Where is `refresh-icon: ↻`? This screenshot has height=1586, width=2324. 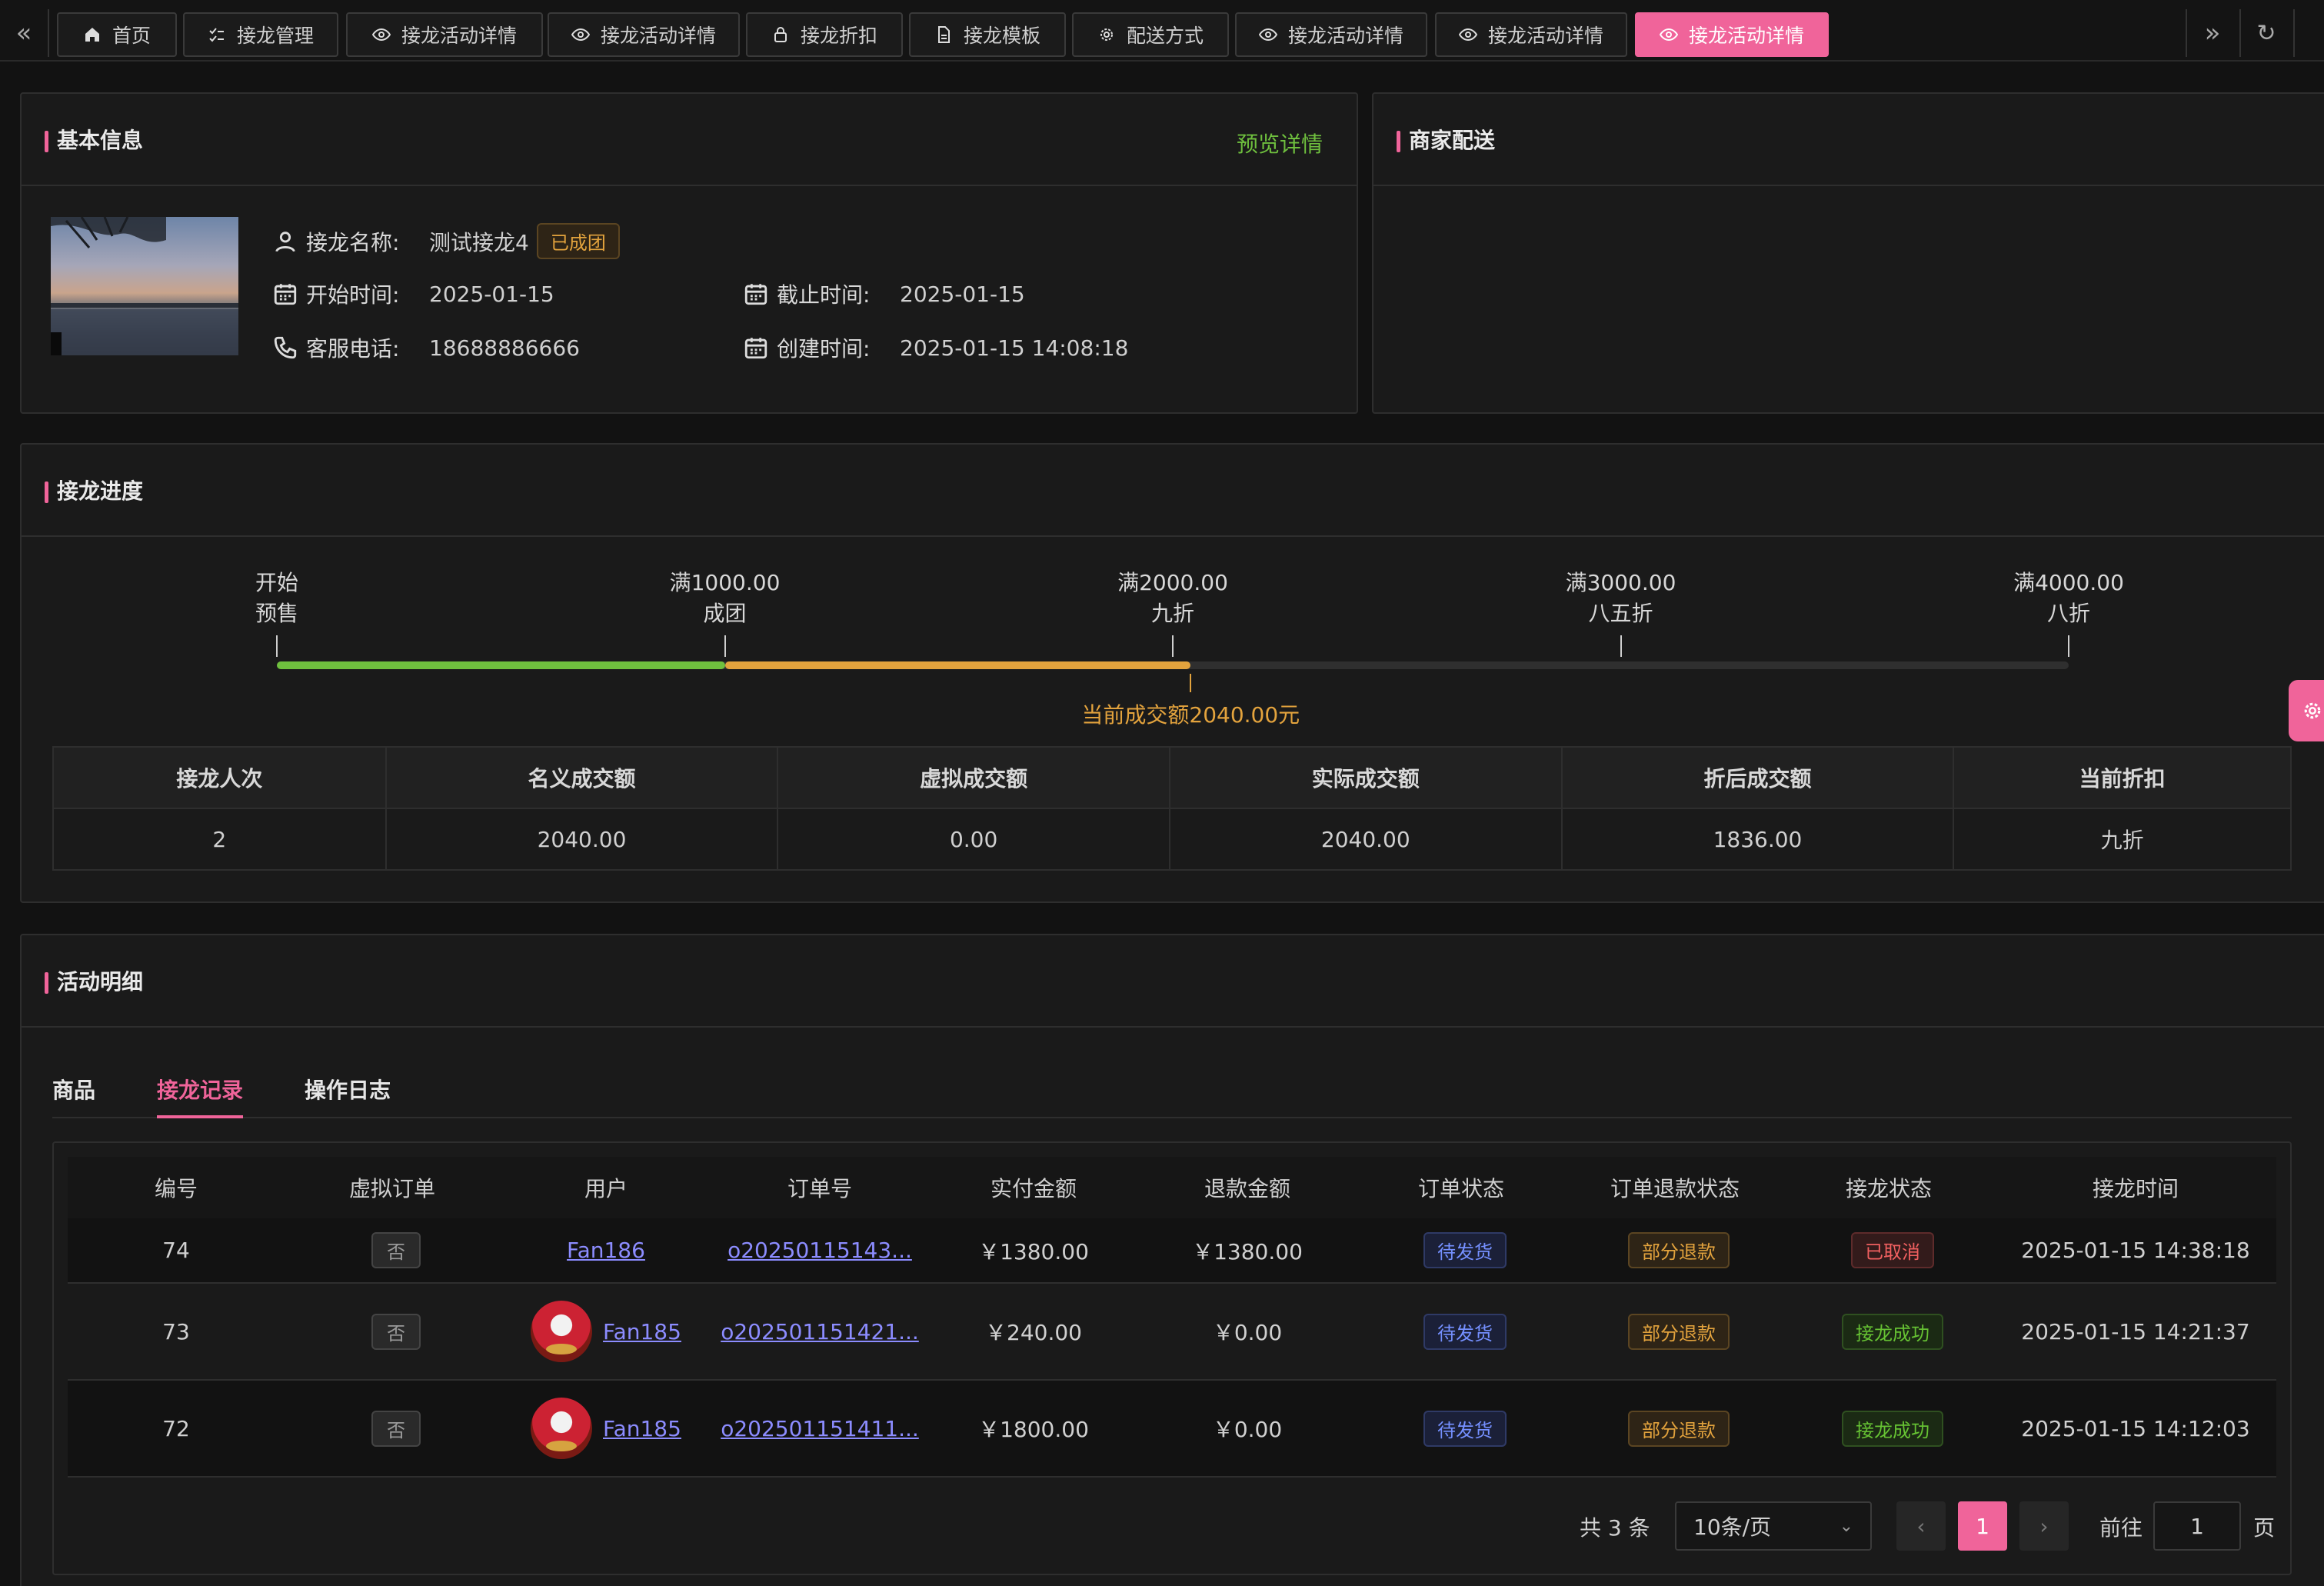 refresh-icon: ↻ is located at coordinates (2266, 33).